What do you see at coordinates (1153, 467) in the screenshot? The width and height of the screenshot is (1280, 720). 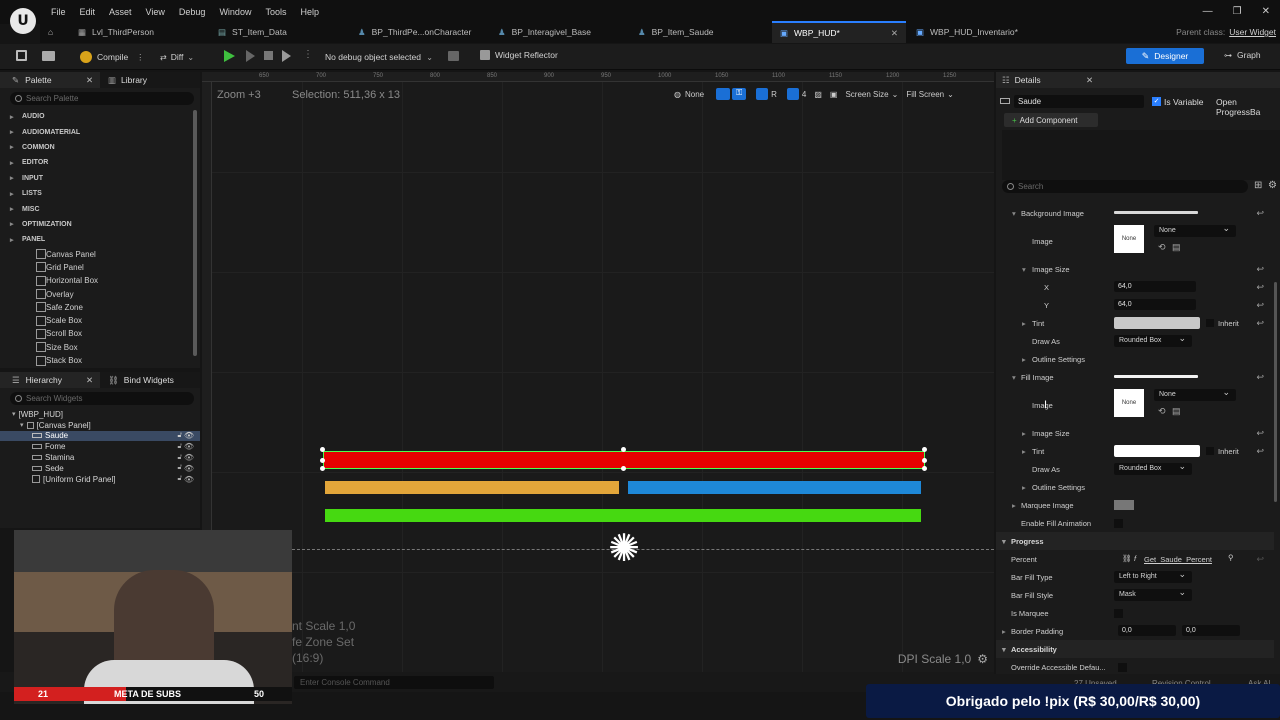 I see `fill-draw-as-select: Rounded Box` at bounding box center [1153, 467].